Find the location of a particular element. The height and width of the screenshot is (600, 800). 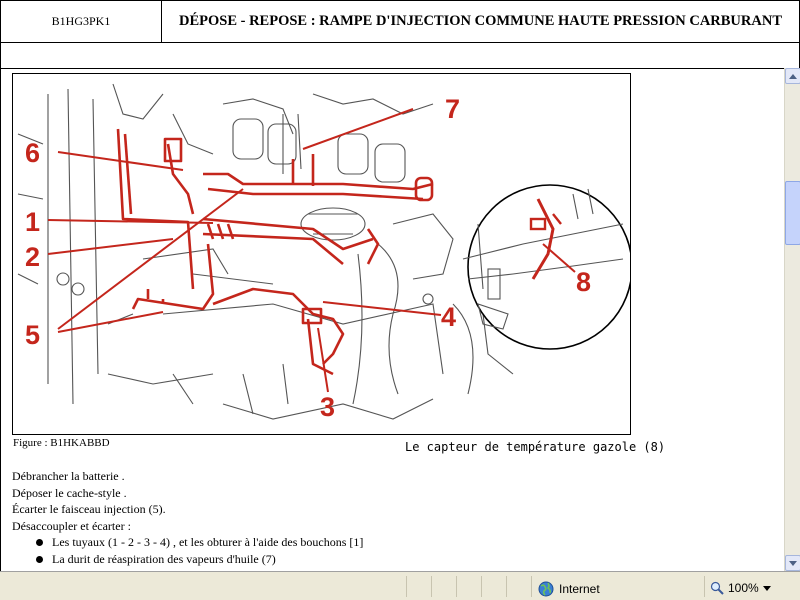

callout-2: 2 is located at coordinates (32, 257).